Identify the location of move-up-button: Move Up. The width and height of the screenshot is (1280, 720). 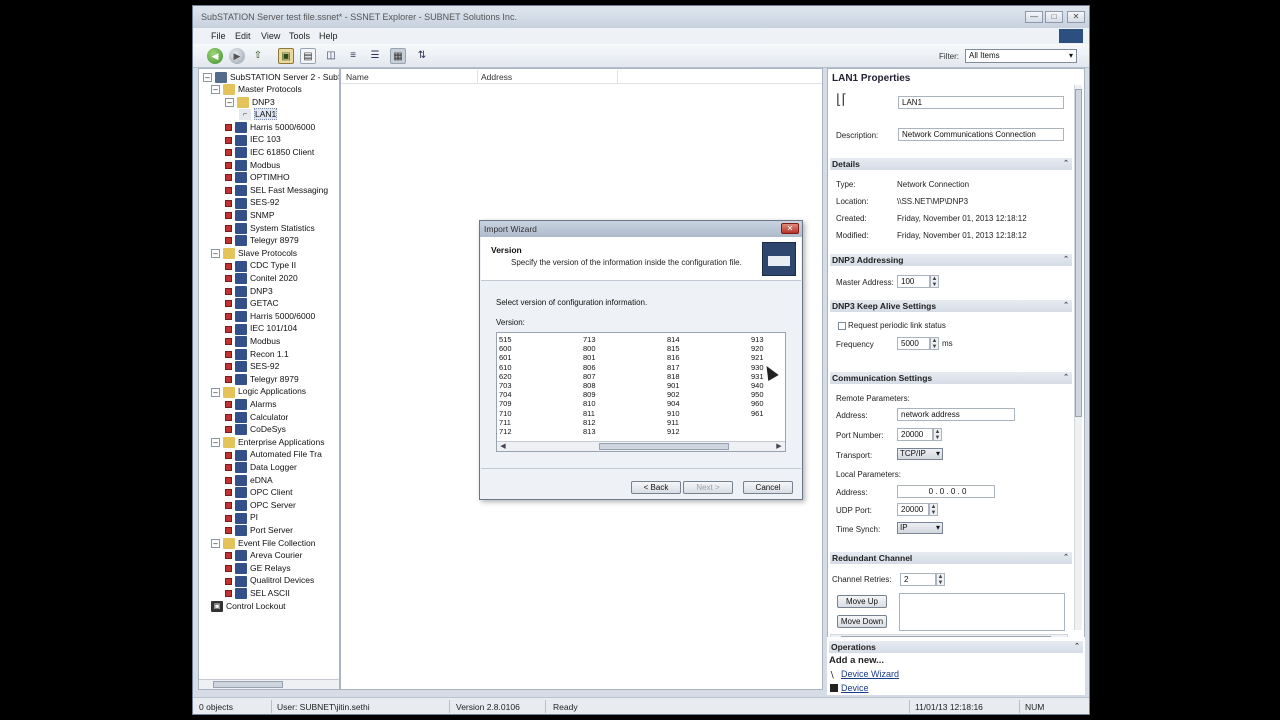
(862, 601).